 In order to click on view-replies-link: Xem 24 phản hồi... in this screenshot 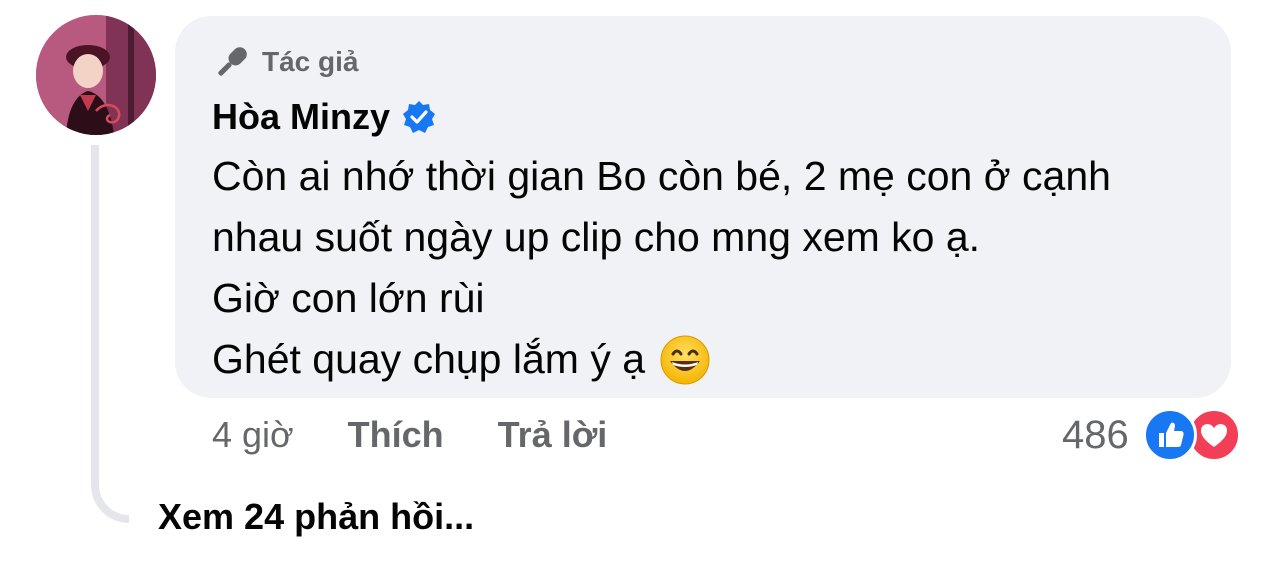, I will do `click(316, 517)`.